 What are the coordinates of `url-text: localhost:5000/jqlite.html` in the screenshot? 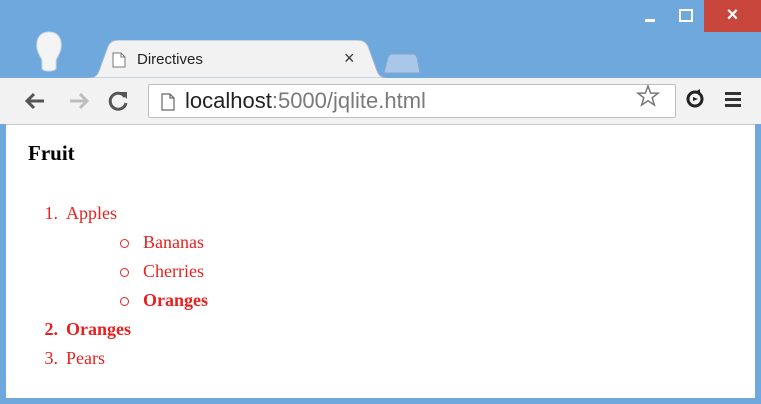 It's located at (305, 101).